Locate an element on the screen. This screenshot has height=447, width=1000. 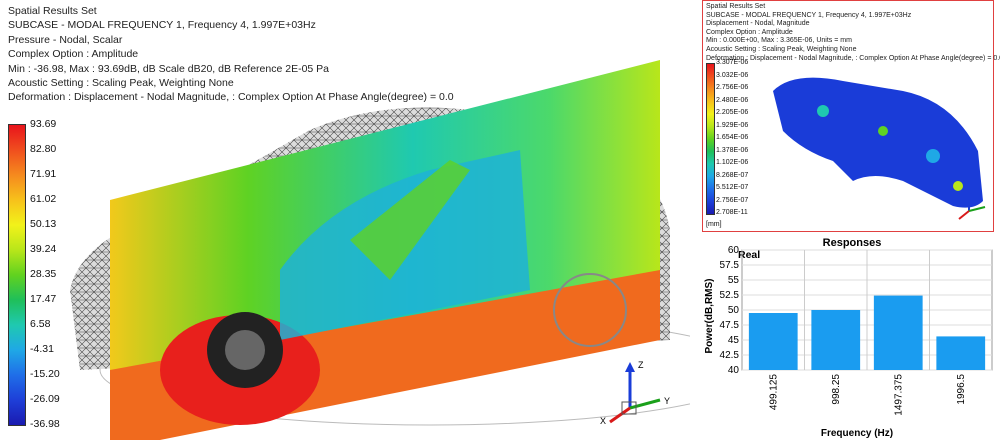
triad-y-label: Y is located at coordinates (667, 401).